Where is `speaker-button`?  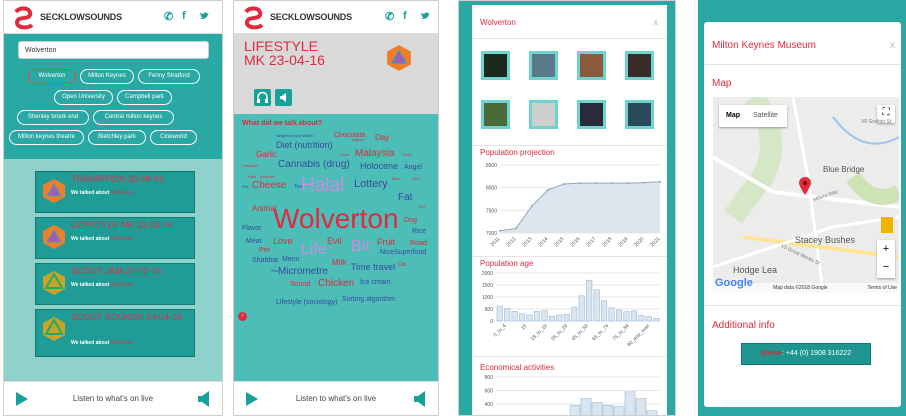 speaker-button is located at coordinates (283, 97).